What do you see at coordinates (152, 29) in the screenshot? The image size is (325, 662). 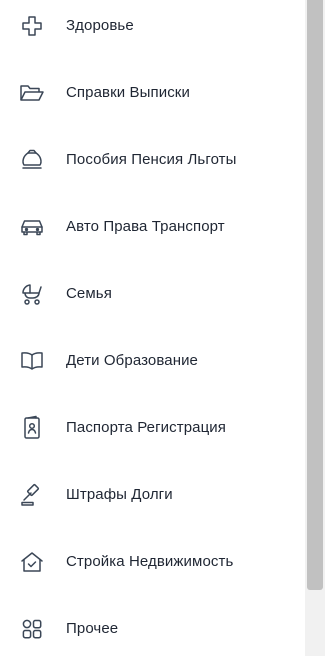 I see `menu-item-health: Здоровье` at bounding box center [152, 29].